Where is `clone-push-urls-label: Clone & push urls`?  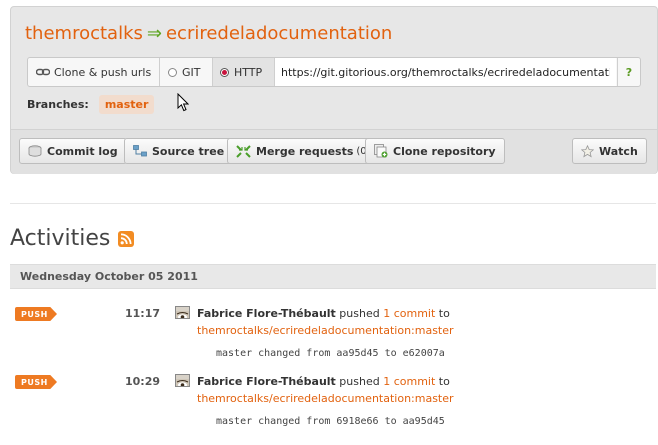 clone-push-urls-label: Clone & push urls is located at coordinates (103, 72).